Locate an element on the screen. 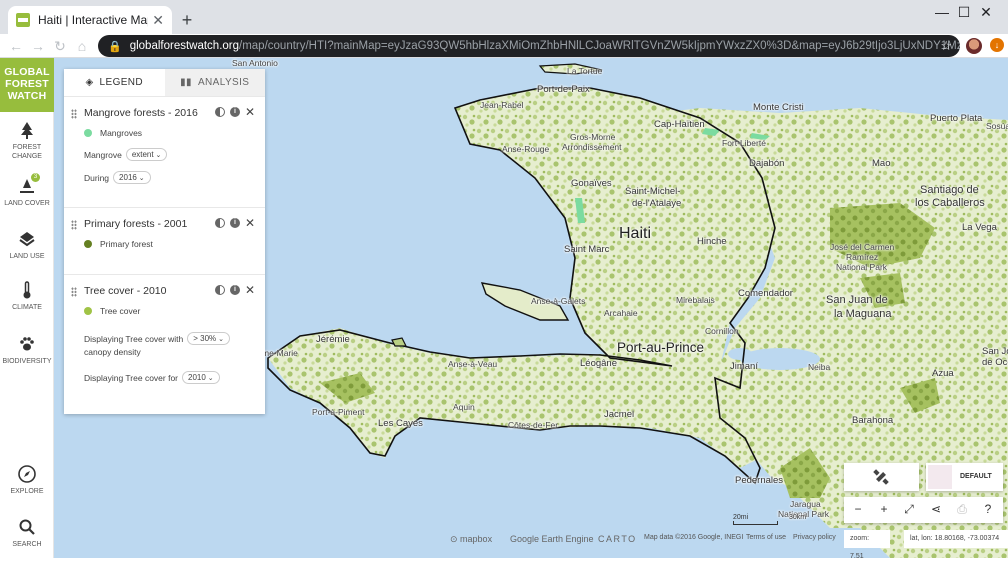 The image size is (1008, 566). map-data-attribution: Map data ©2016 Google, INEGI is located at coordinates (694, 537).